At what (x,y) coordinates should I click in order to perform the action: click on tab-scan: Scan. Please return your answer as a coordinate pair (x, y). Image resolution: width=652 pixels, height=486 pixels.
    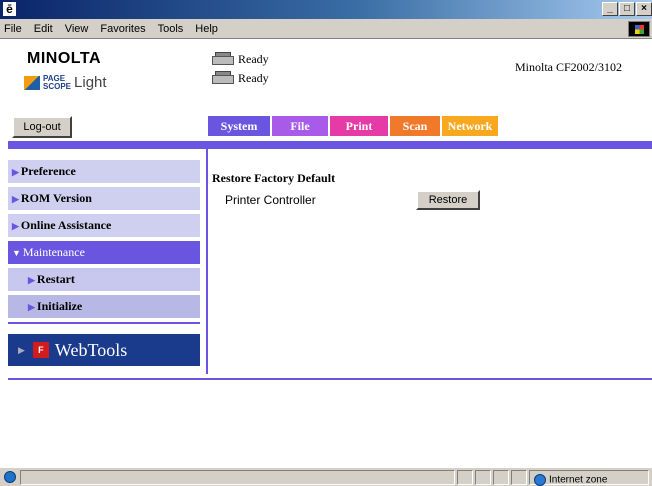
    Looking at the image, I should click on (415, 126).